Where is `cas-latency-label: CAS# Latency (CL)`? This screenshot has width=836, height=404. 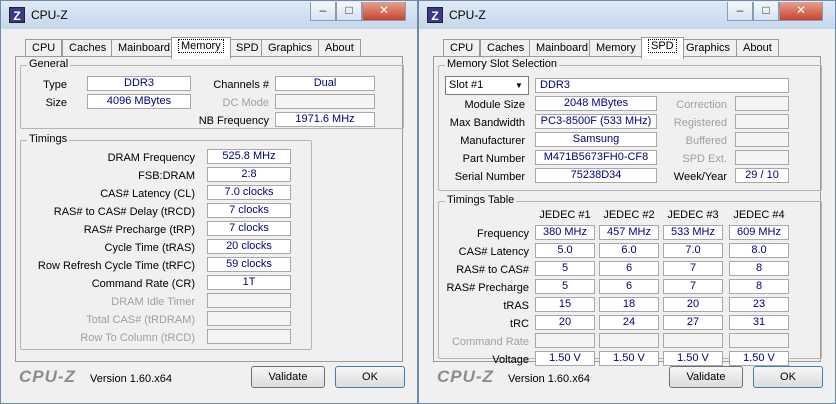 cas-latency-label: CAS# Latency (CL) is located at coordinates (147, 194).